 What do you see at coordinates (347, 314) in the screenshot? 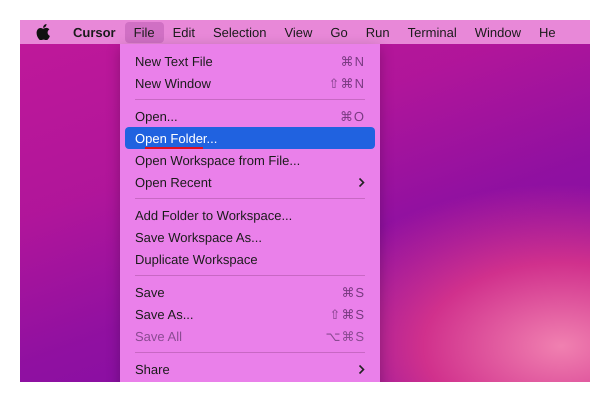
I see `shortcut-label: ⇧⌘S` at bounding box center [347, 314].